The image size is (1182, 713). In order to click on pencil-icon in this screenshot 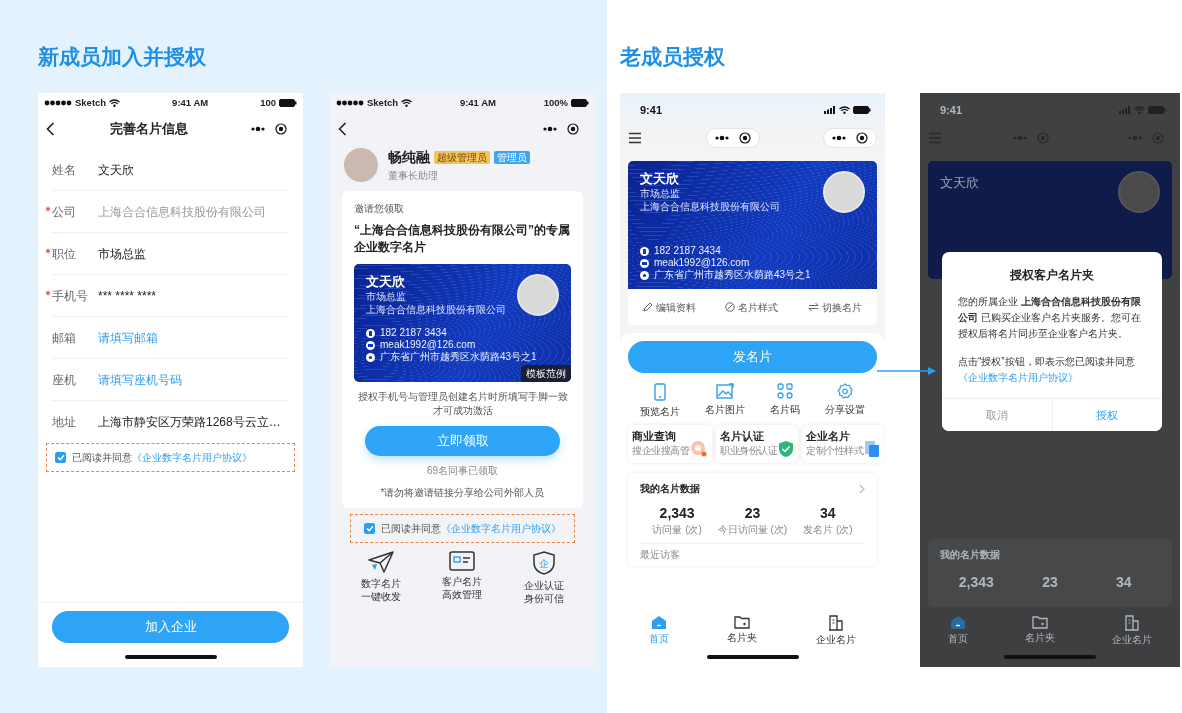, I will do `click(647, 307)`.